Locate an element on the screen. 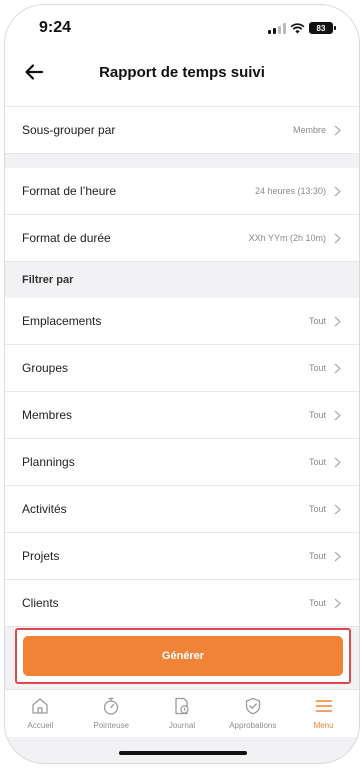 Image resolution: width=364 pixels, height=768 pixels. tab-label: Accueil is located at coordinates (40, 725).